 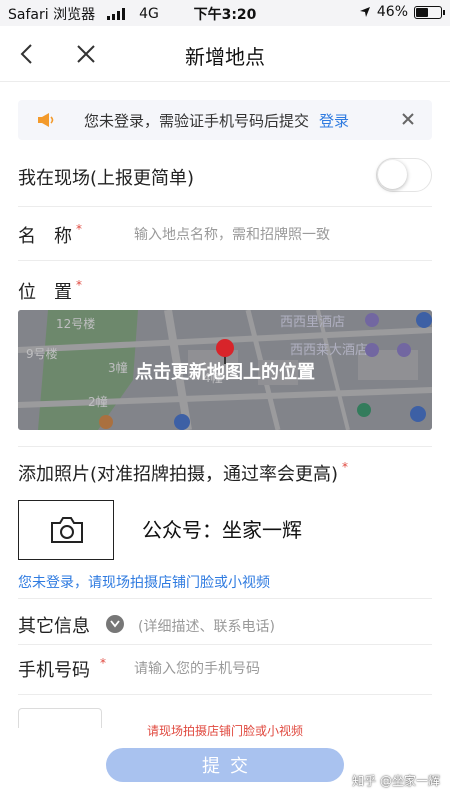 What do you see at coordinates (392, 12) in the screenshot?
I see `battery-percent: 46%` at bounding box center [392, 12].